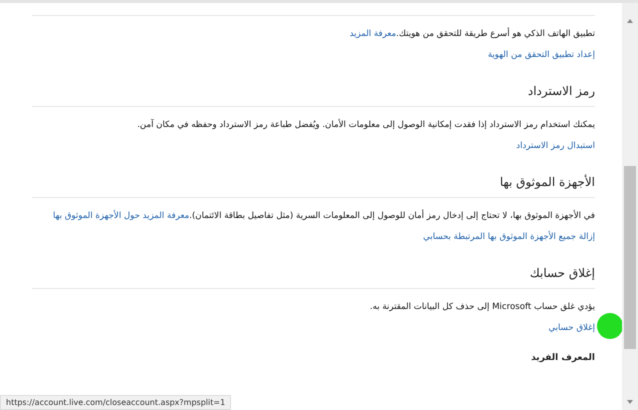  I want to click on action-link: إزالة جميع الأجهزة الموثوق بها المرتبطة بحسابي, so click(509, 237).